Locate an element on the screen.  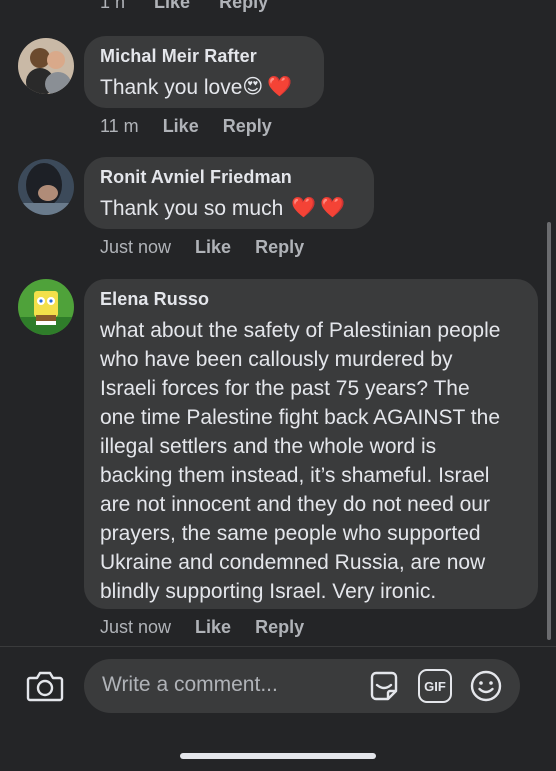
comment-text: Thank you so much ❤️ ❤️ is located at coordinates (229, 208).